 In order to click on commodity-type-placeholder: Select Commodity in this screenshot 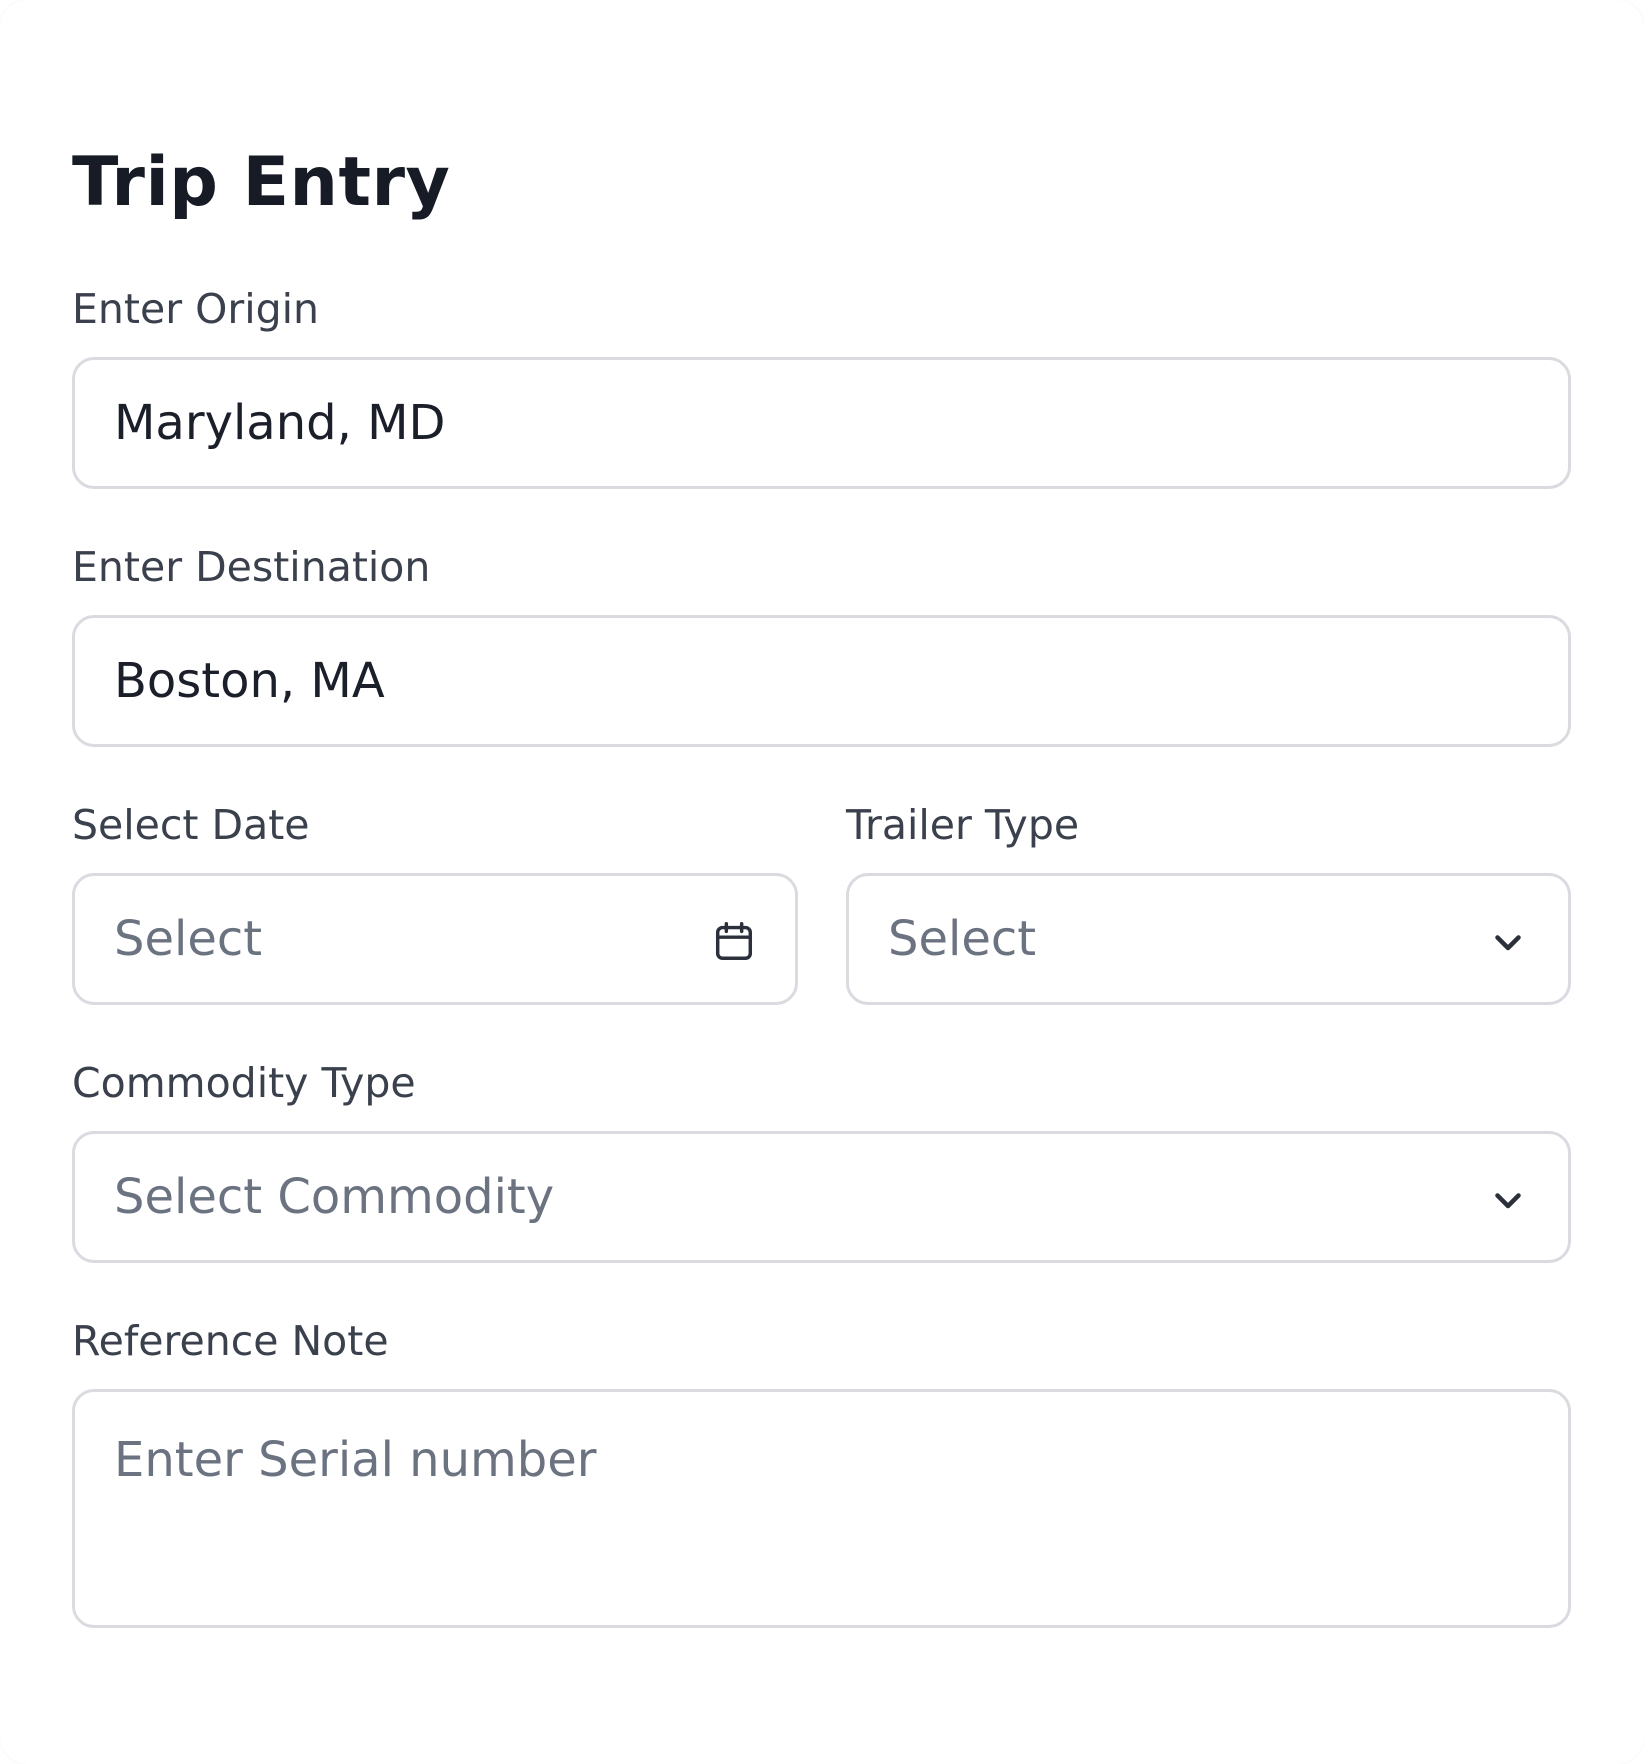, I will do `click(334, 1197)`.